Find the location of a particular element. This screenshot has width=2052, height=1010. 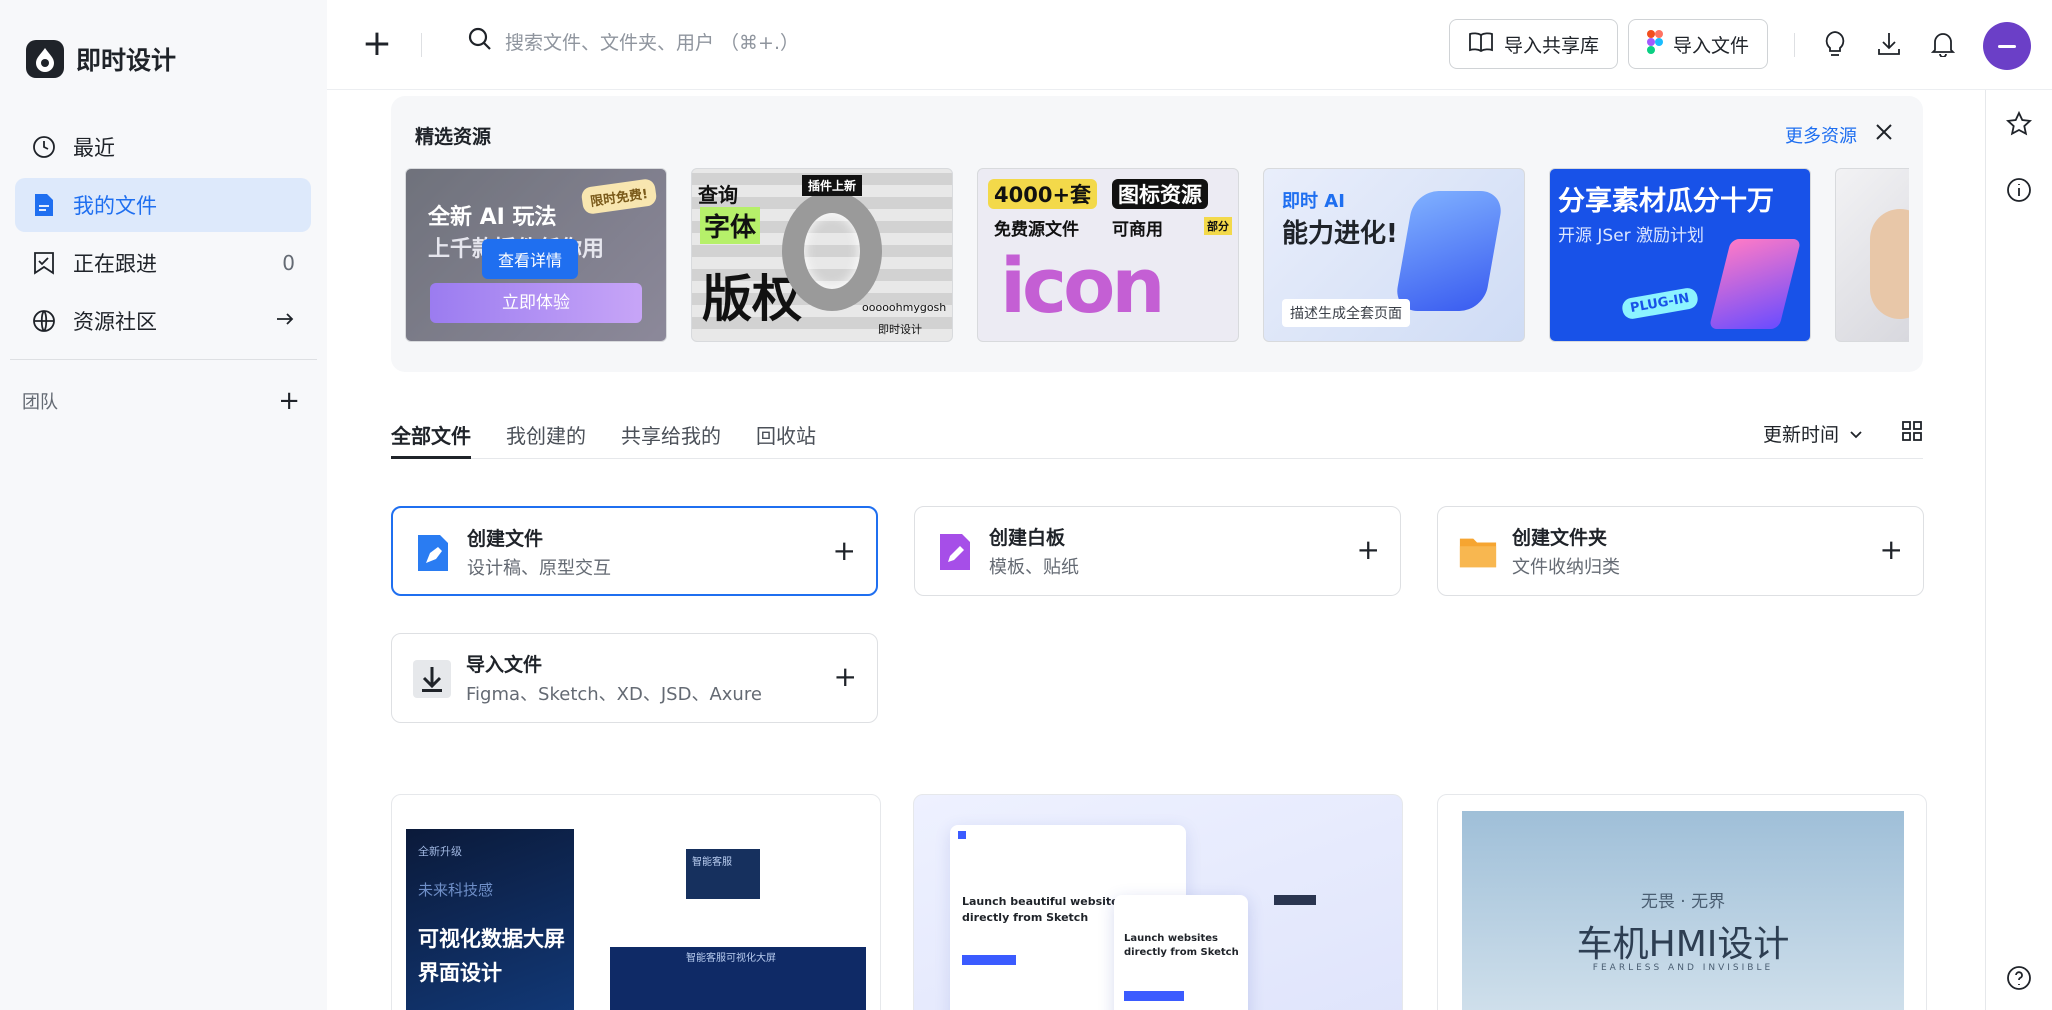

featured-card-ai: 即时 AI 能力进化! 描述生成全套页面 is located at coordinates (1394, 255).